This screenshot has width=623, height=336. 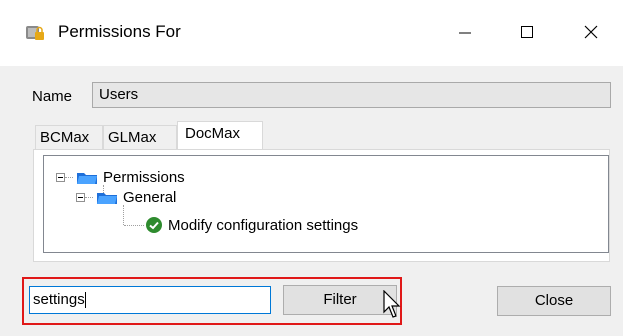 I want to click on minimize-icon, so click(x=465, y=33).